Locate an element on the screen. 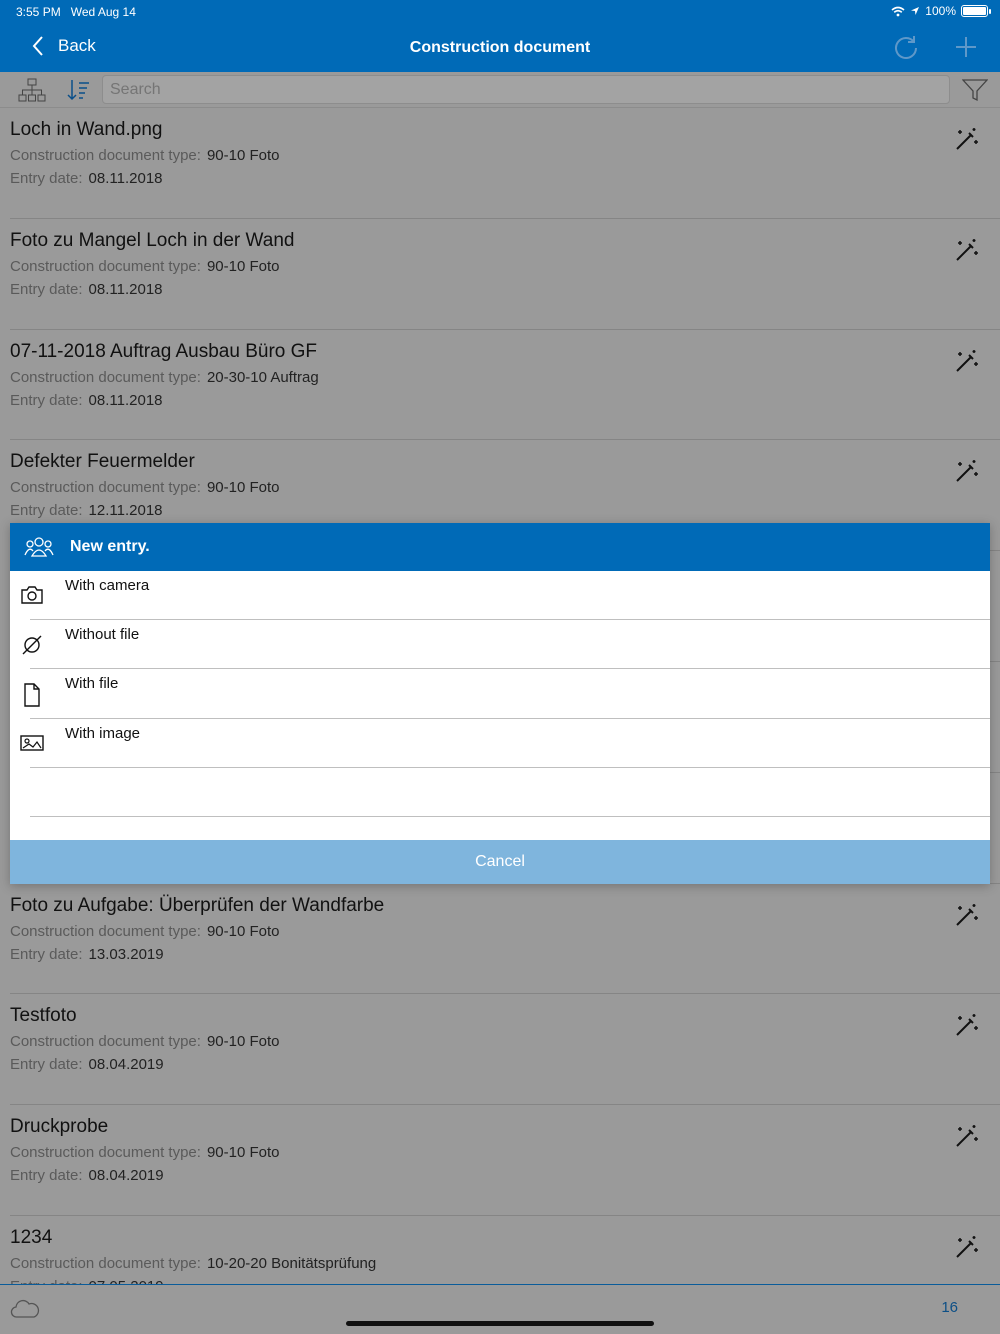 Image resolution: width=1000 pixels, height=1334 pixels. option-label: With image is located at coordinates (103, 733).